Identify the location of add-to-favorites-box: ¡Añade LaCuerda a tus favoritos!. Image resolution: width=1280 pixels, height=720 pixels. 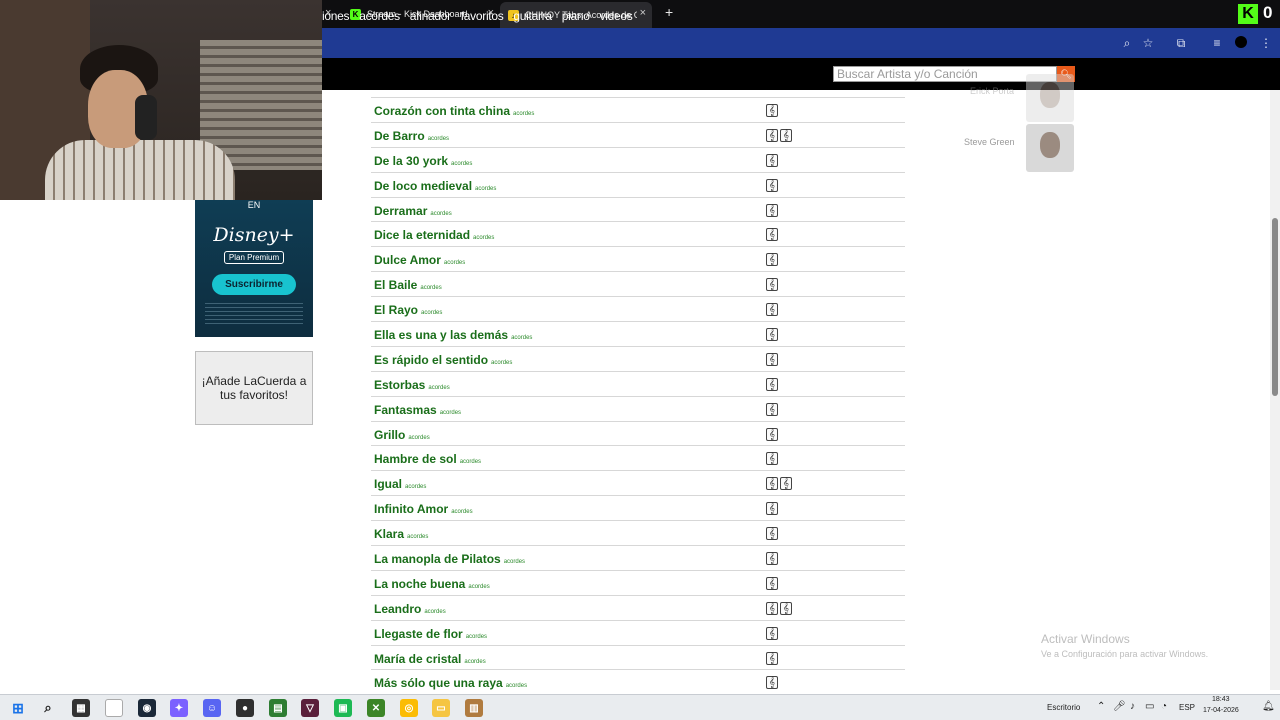
(254, 388).